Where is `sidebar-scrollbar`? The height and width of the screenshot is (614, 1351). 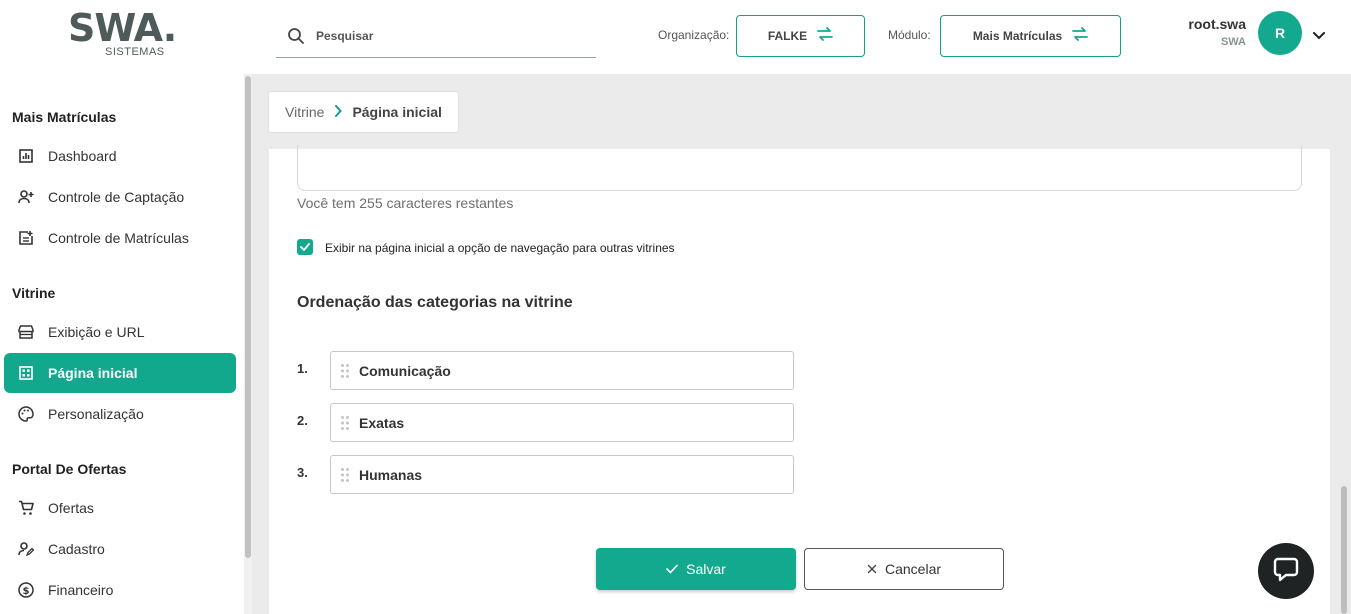 sidebar-scrollbar is located at coordinates (248, 344).